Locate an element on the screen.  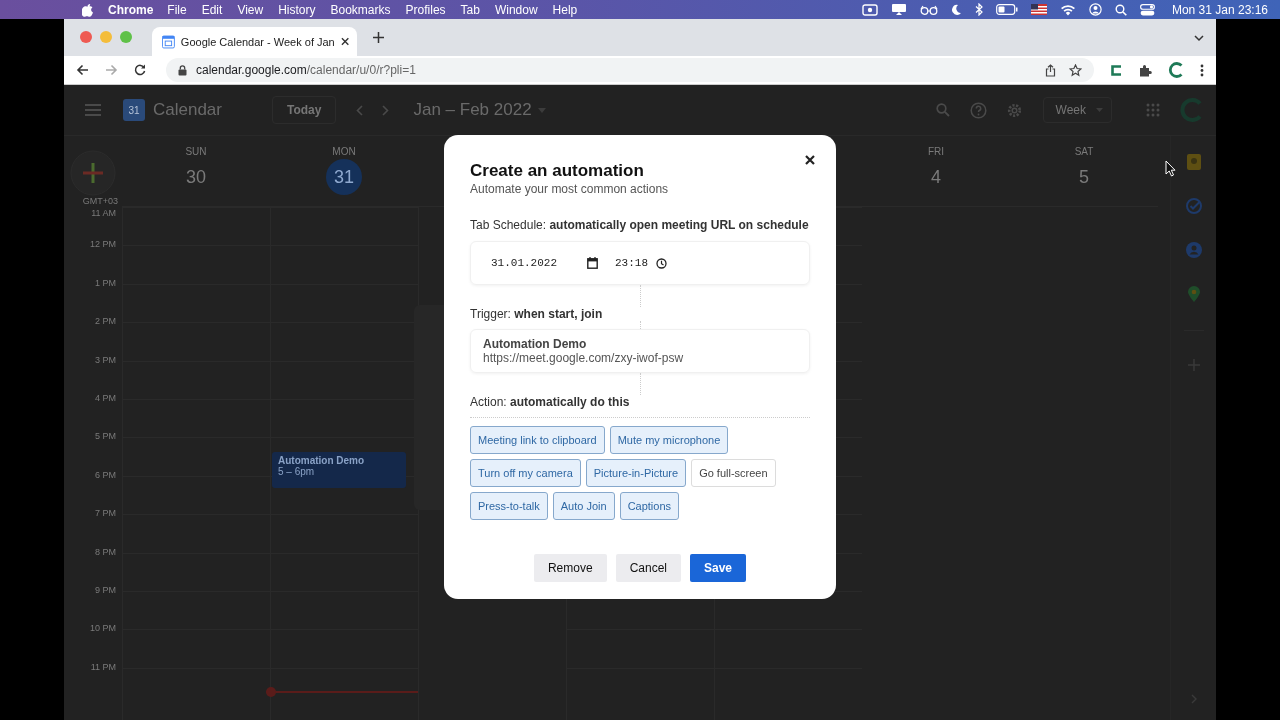
menu-item: Tab is located at coordinates (470, 9).